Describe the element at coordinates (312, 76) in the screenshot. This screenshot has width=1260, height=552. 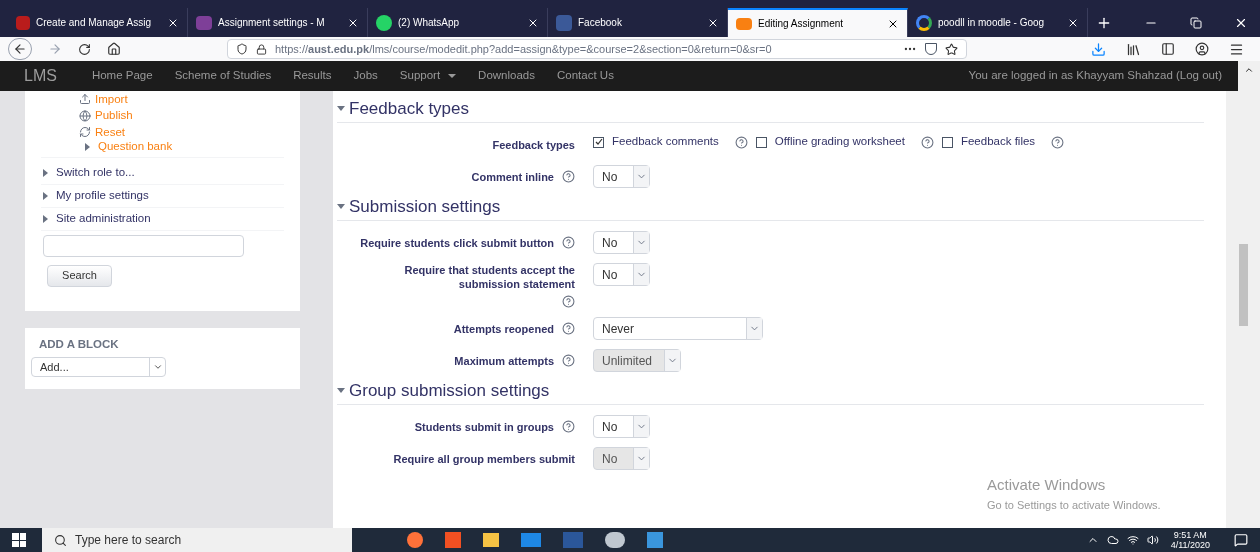
I see `nav-link: Results` at that location.